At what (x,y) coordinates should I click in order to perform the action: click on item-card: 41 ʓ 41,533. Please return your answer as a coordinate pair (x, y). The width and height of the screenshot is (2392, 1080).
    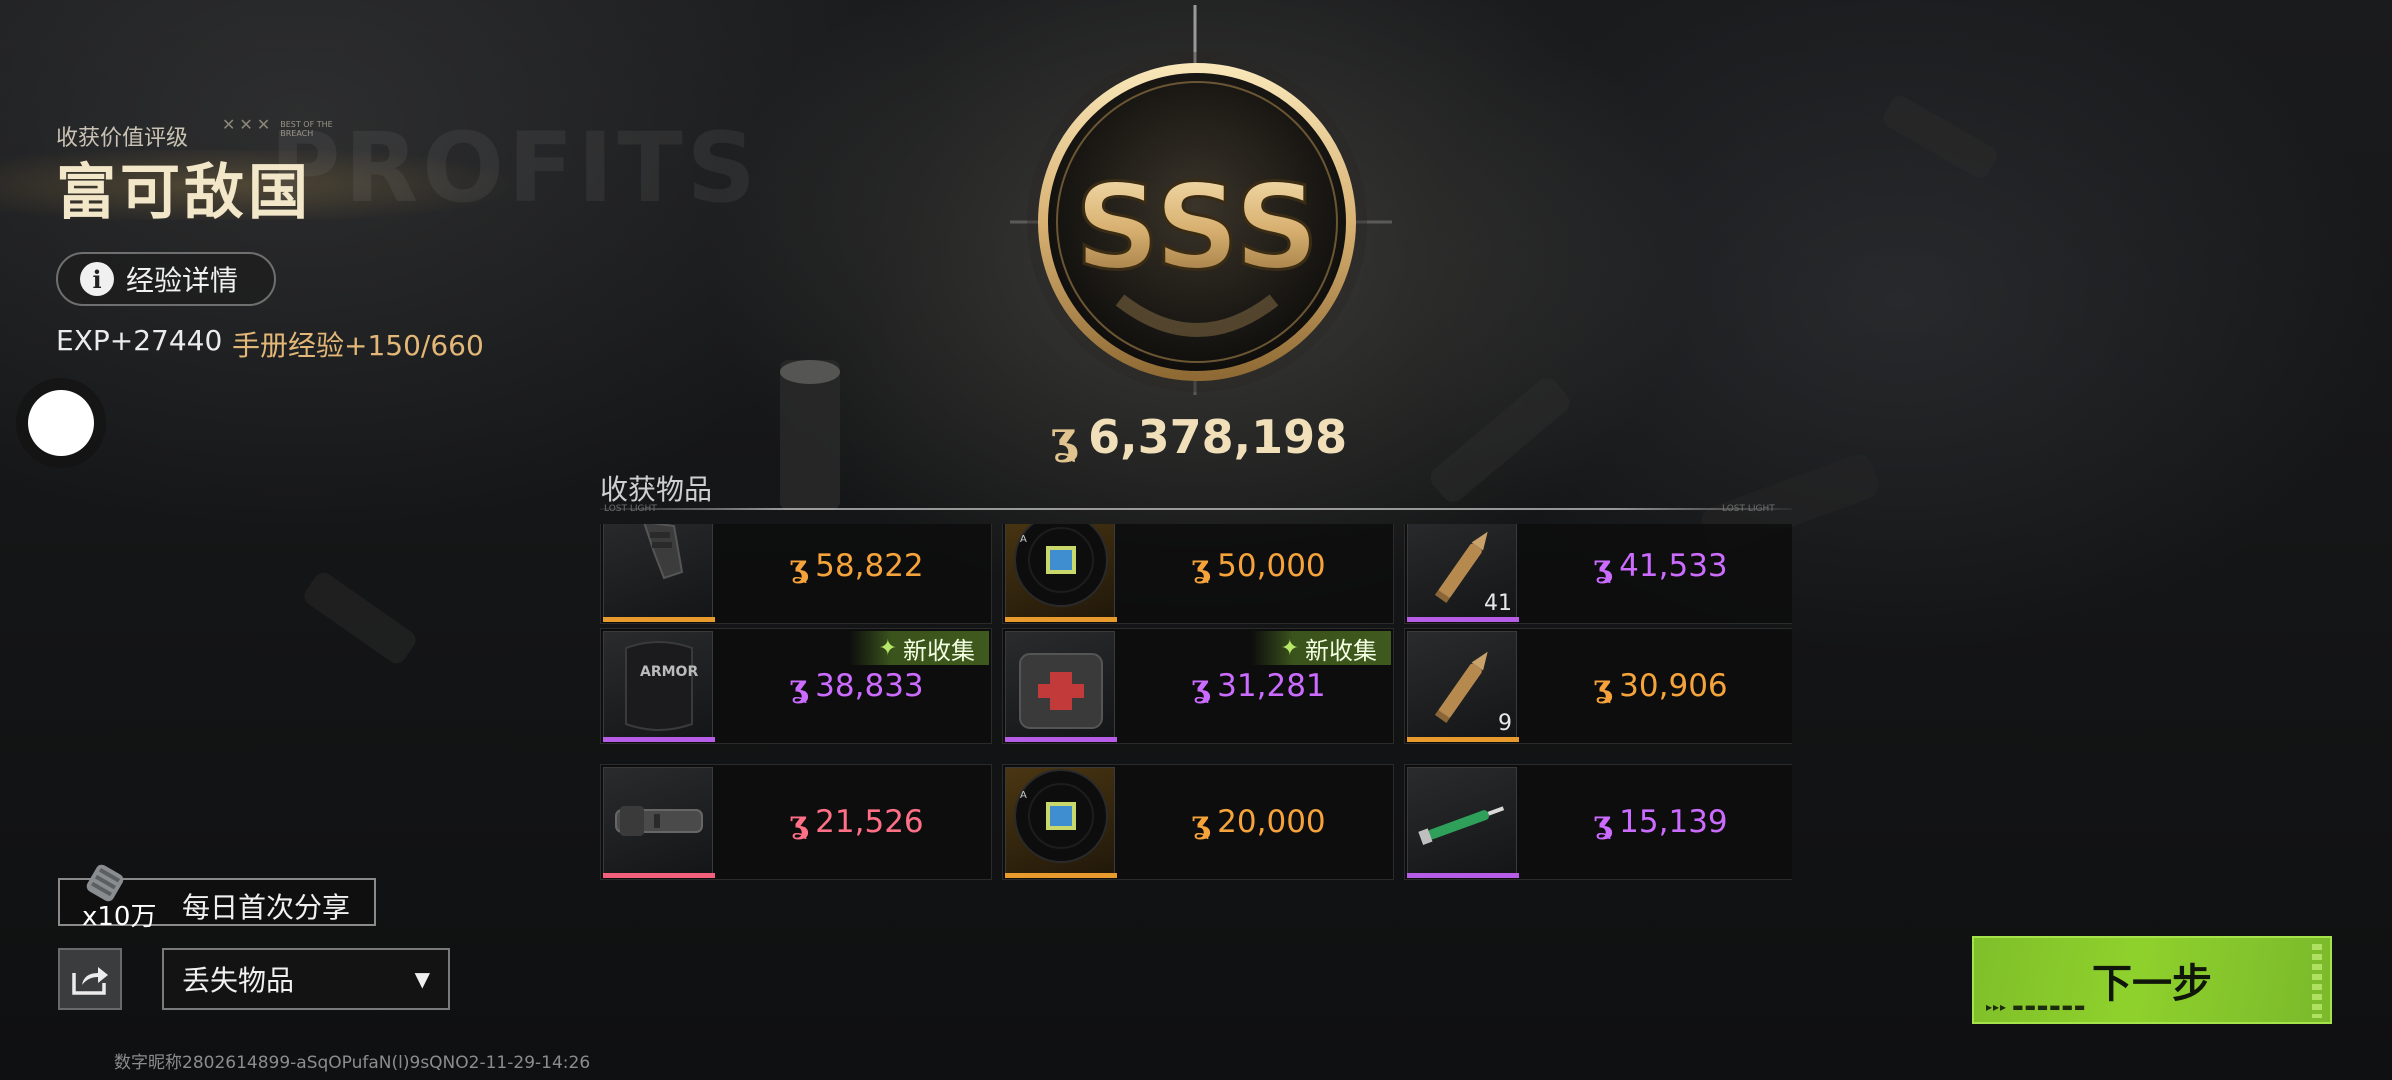
    Looking at the image, I should click on (1598, 574).